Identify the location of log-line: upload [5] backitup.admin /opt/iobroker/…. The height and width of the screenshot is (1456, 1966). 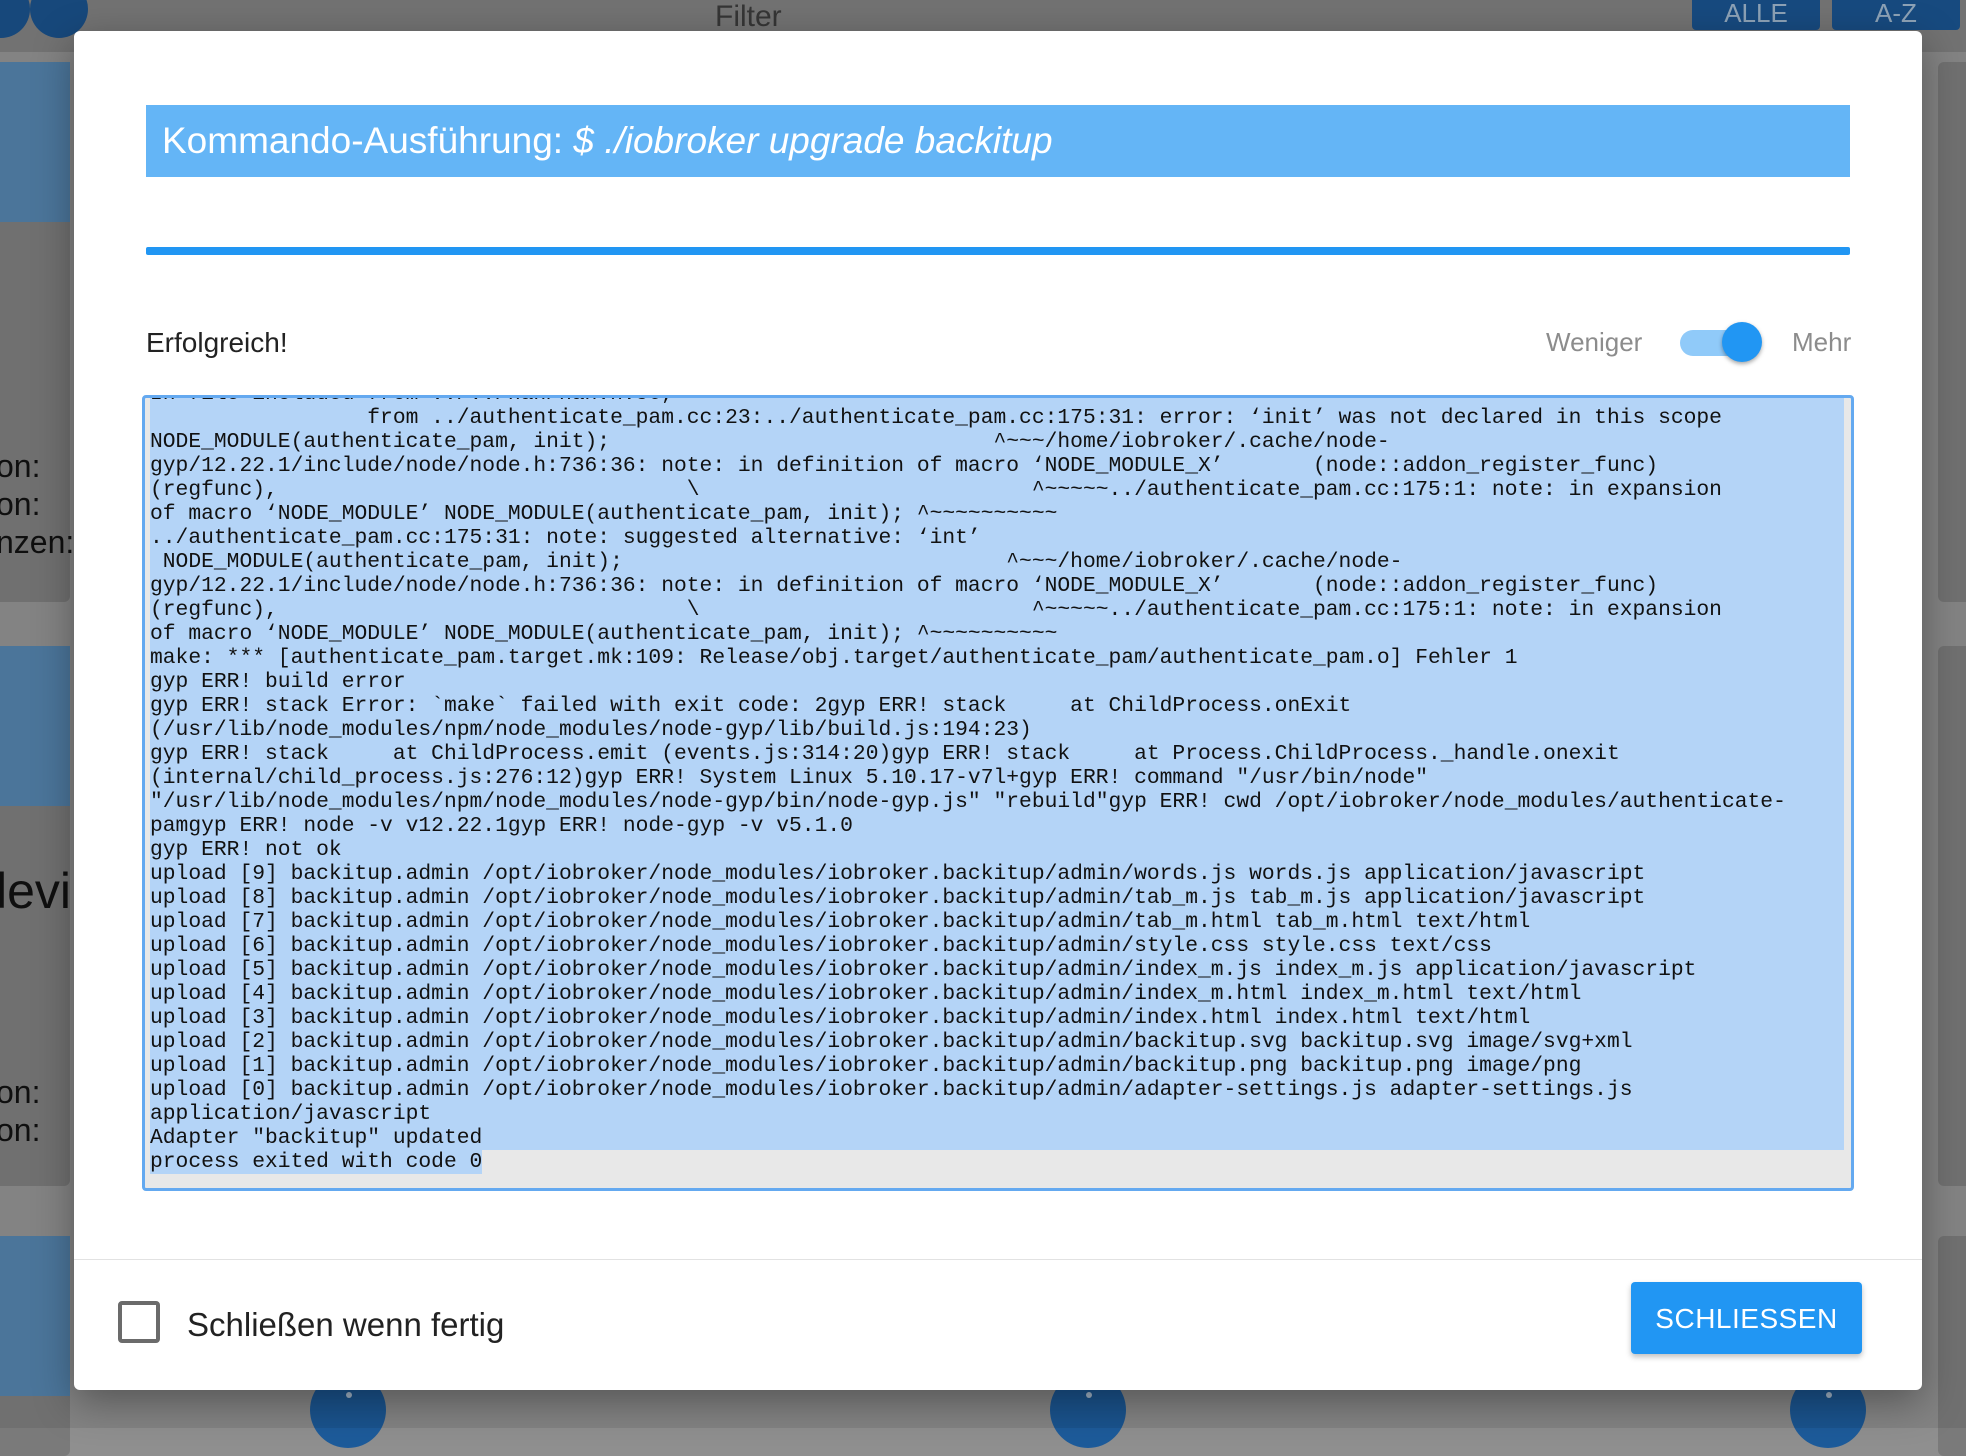
(997, 970).